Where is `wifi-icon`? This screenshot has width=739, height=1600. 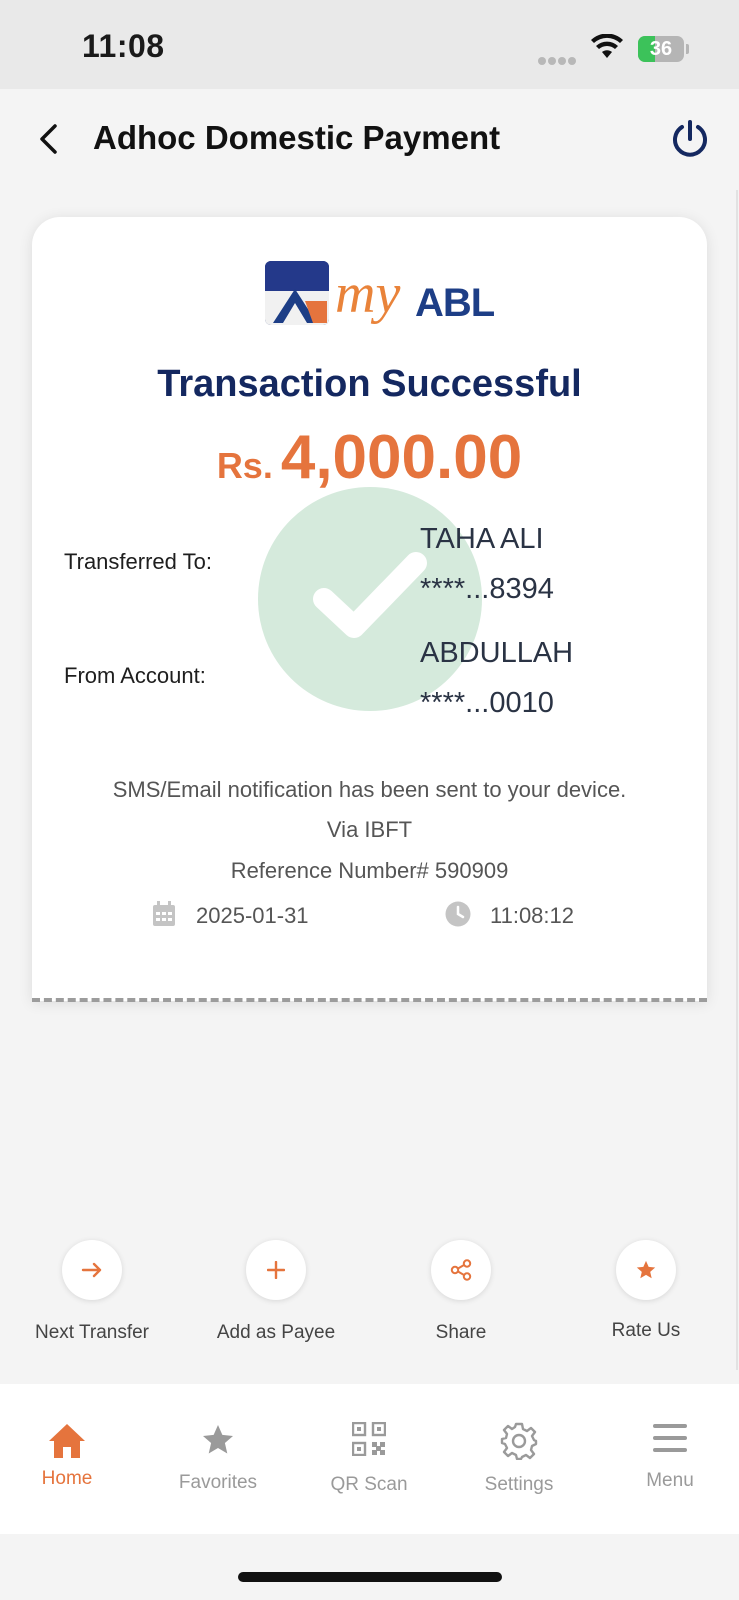 wifi-icon is located at coordinates (607, 49).